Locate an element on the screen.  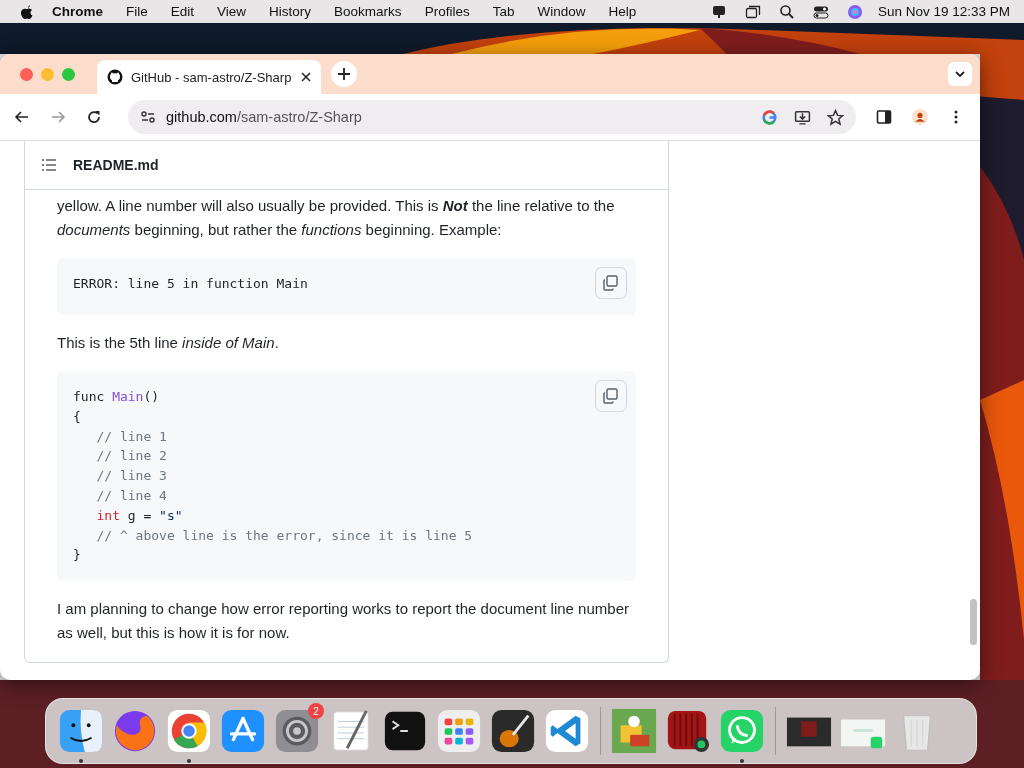
menu-item: Chrome is located at coordinates (77, 11).